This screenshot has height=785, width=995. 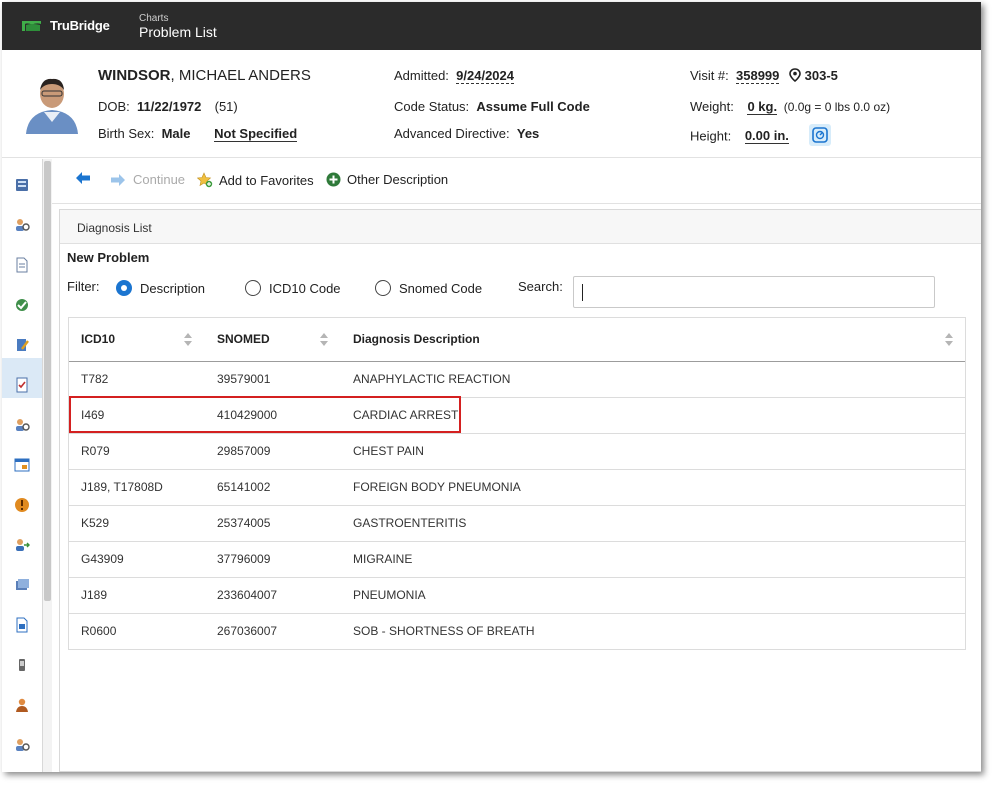 What do you see at coordinates (95, 523) in the screenshot?
I see `cell-icd10: K529` at bounding box center [95, 523].